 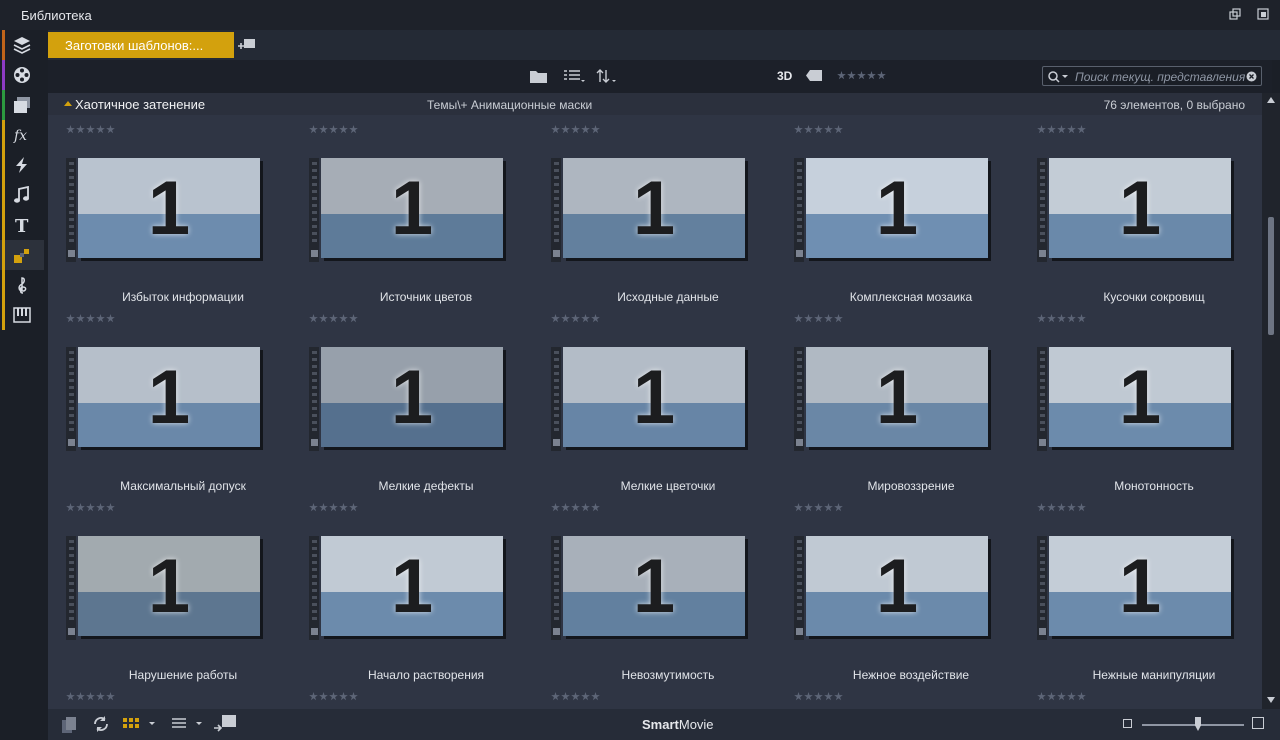 I want to click on collapse-caret-icon, so click(x=68, y=103).